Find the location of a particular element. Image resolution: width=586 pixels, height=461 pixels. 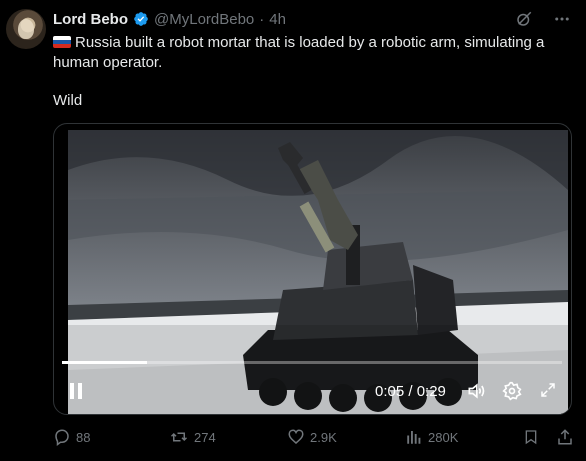

post-text-2: Wild is located at coordinates (68, 100).